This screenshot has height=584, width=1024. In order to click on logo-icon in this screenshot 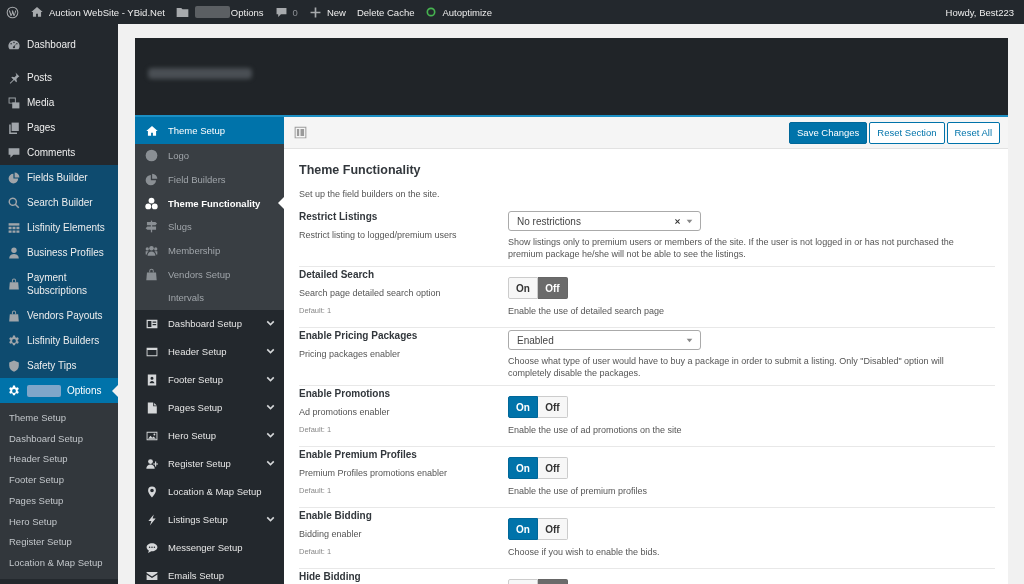, I will do `click(12, 12)`.